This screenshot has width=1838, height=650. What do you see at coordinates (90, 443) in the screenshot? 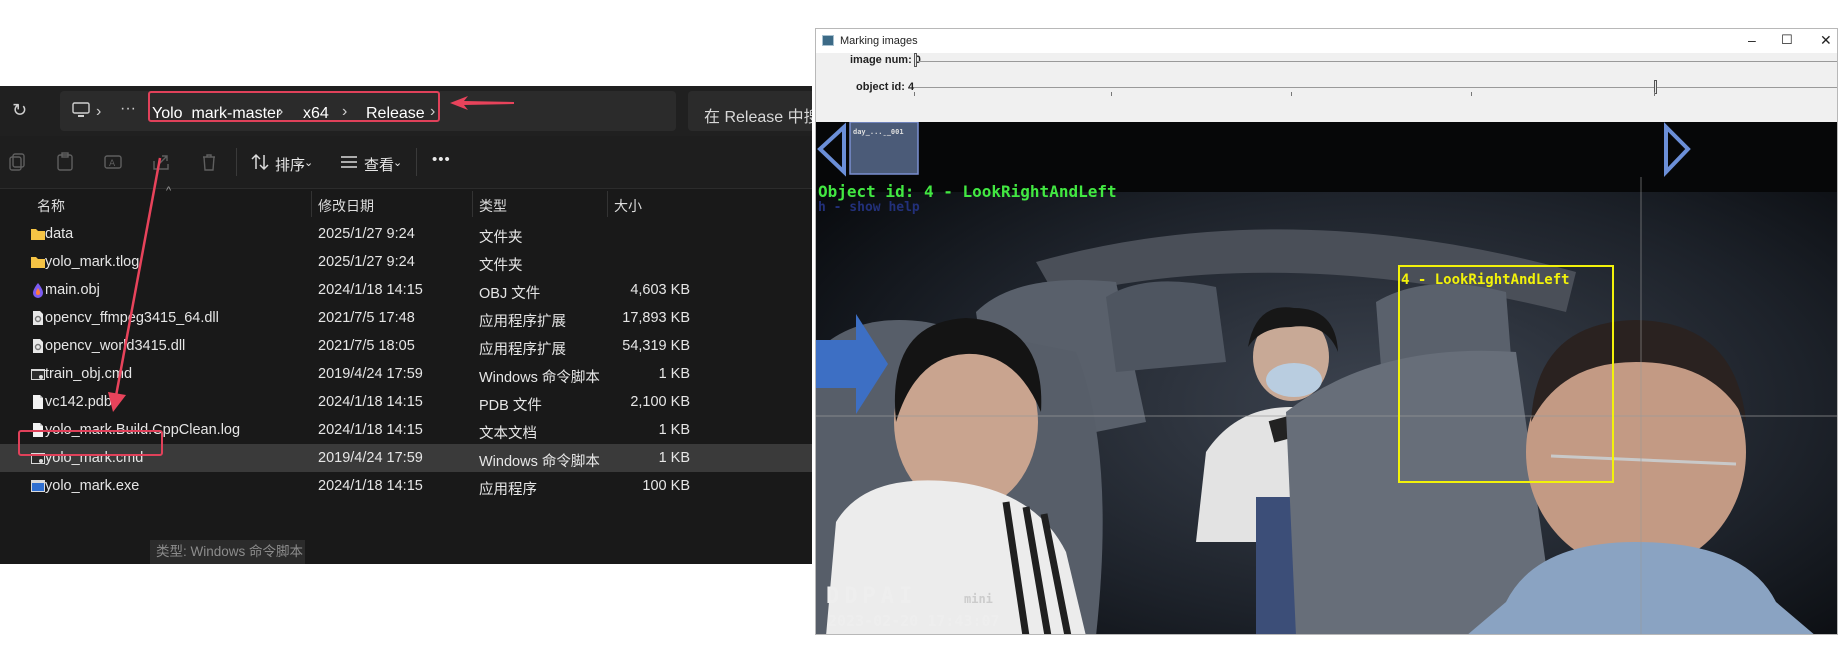
I see `selected-file-highlight-box` at bounding box center [90, 443].